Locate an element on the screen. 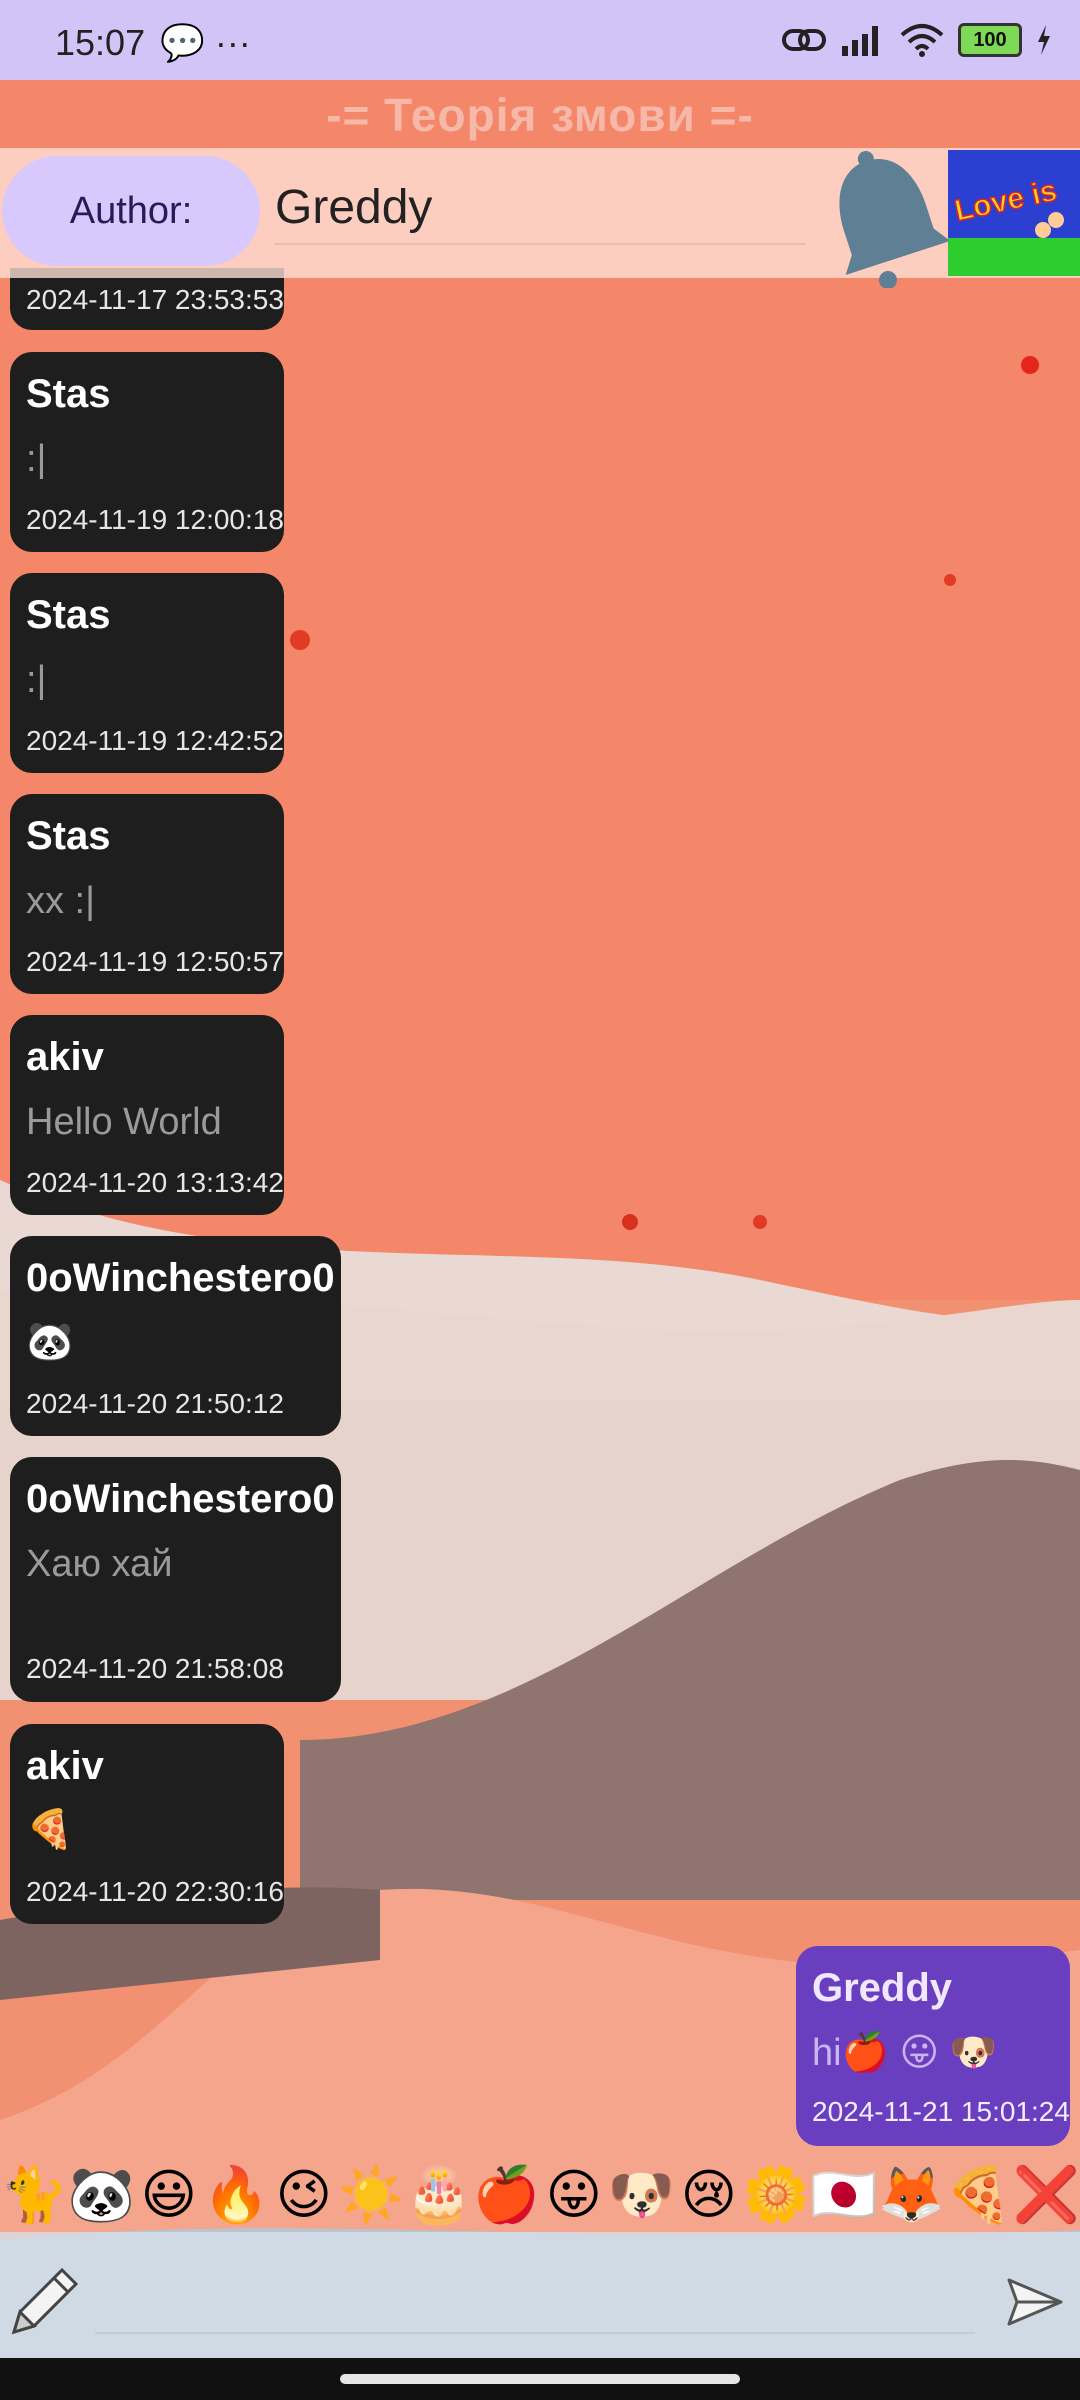  message-time: 2024-11-20 13:13:42 is located at coordinates (155, 1182).